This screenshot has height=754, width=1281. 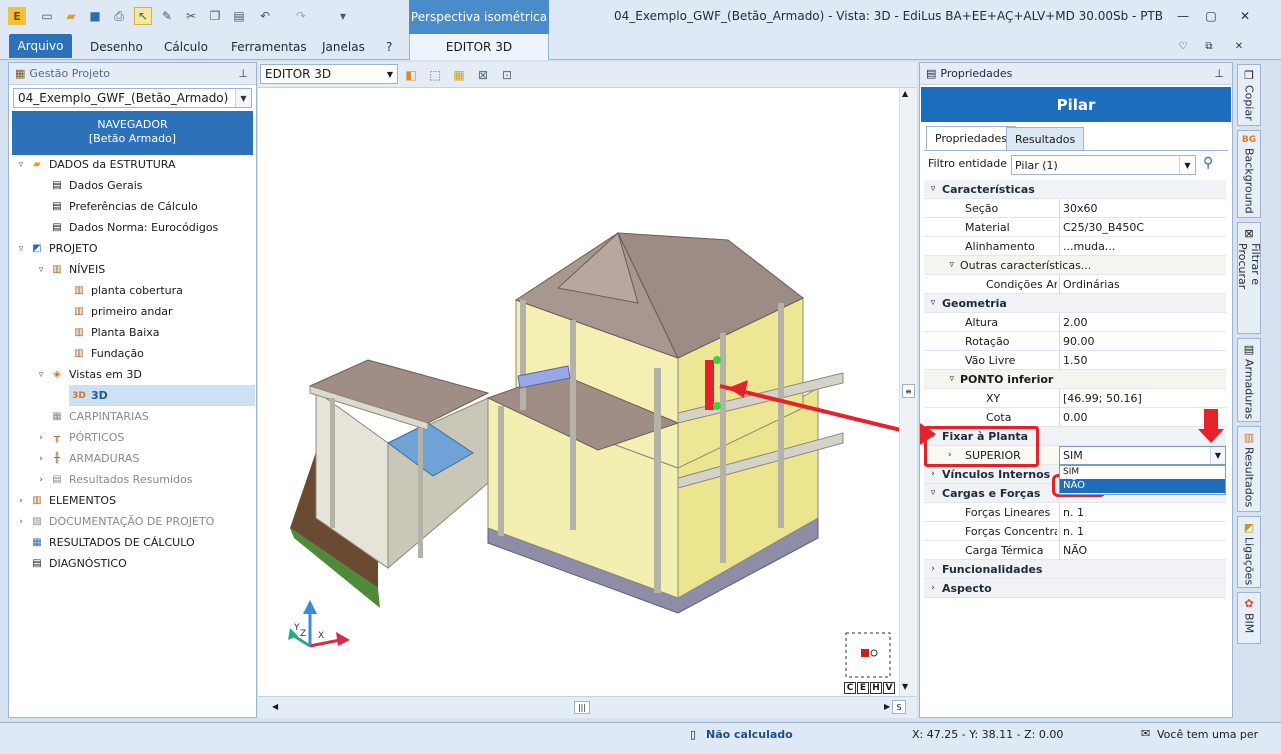 What do you see at coordinates (191, 16) in the screenshot?
I see `cut-icon: ✂` at bounding box center [191, 16].